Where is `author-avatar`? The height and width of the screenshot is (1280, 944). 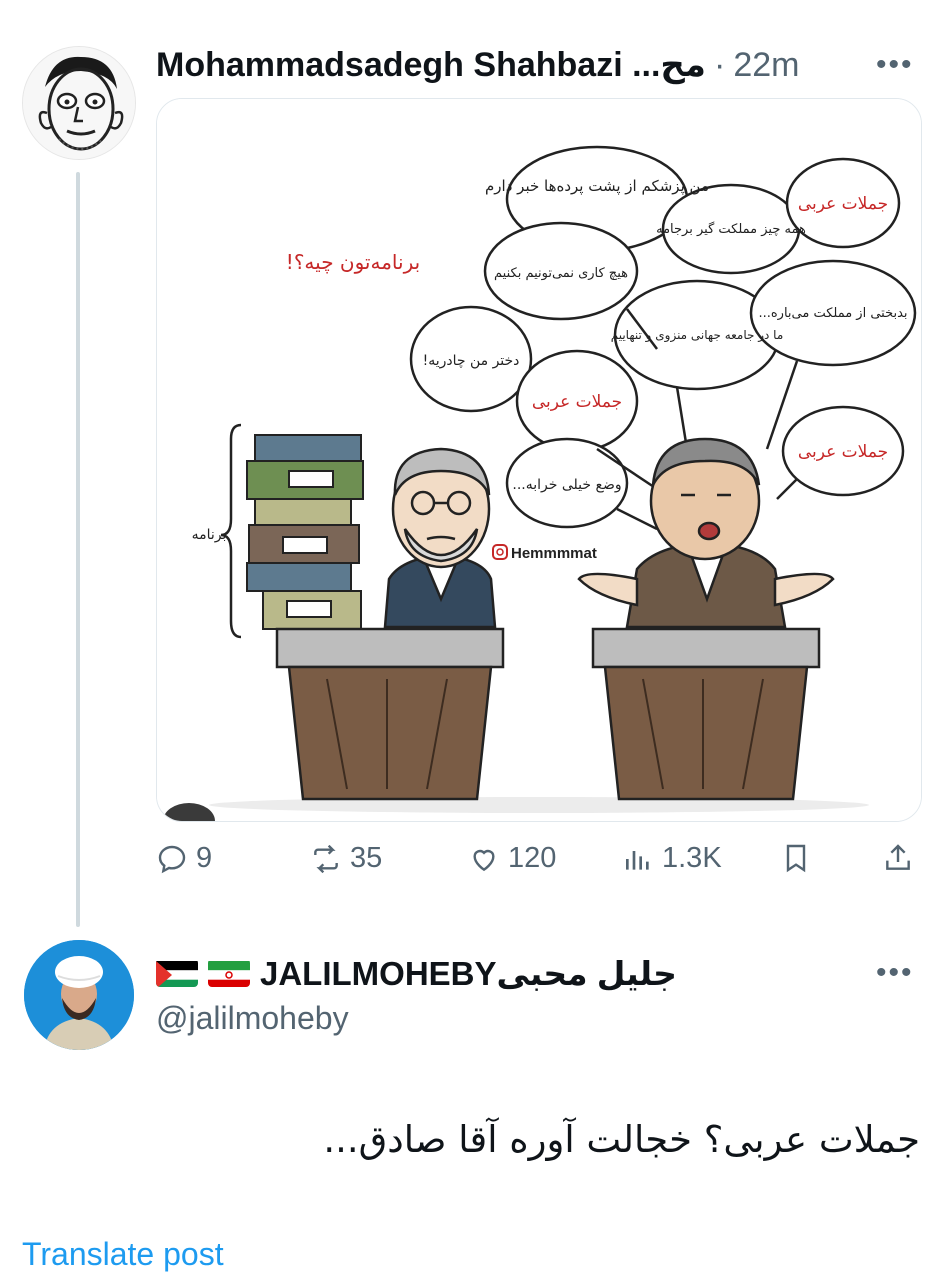
author-avatar is located at coordinates (79, 103).